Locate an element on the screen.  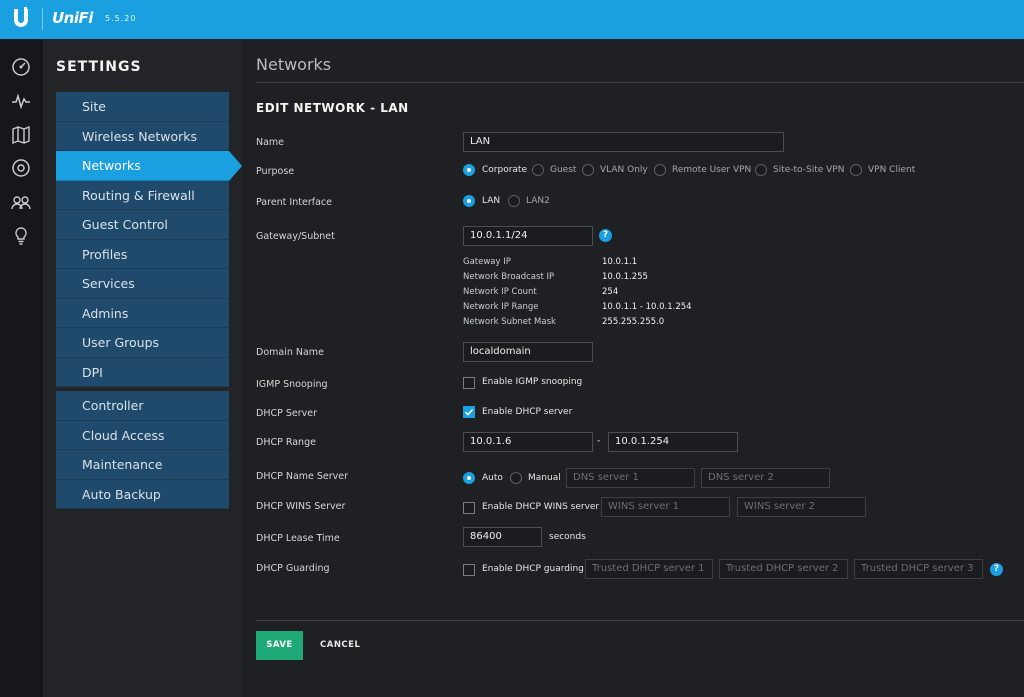
app-version: 5.5.20 is located at coordinates (121, 18).